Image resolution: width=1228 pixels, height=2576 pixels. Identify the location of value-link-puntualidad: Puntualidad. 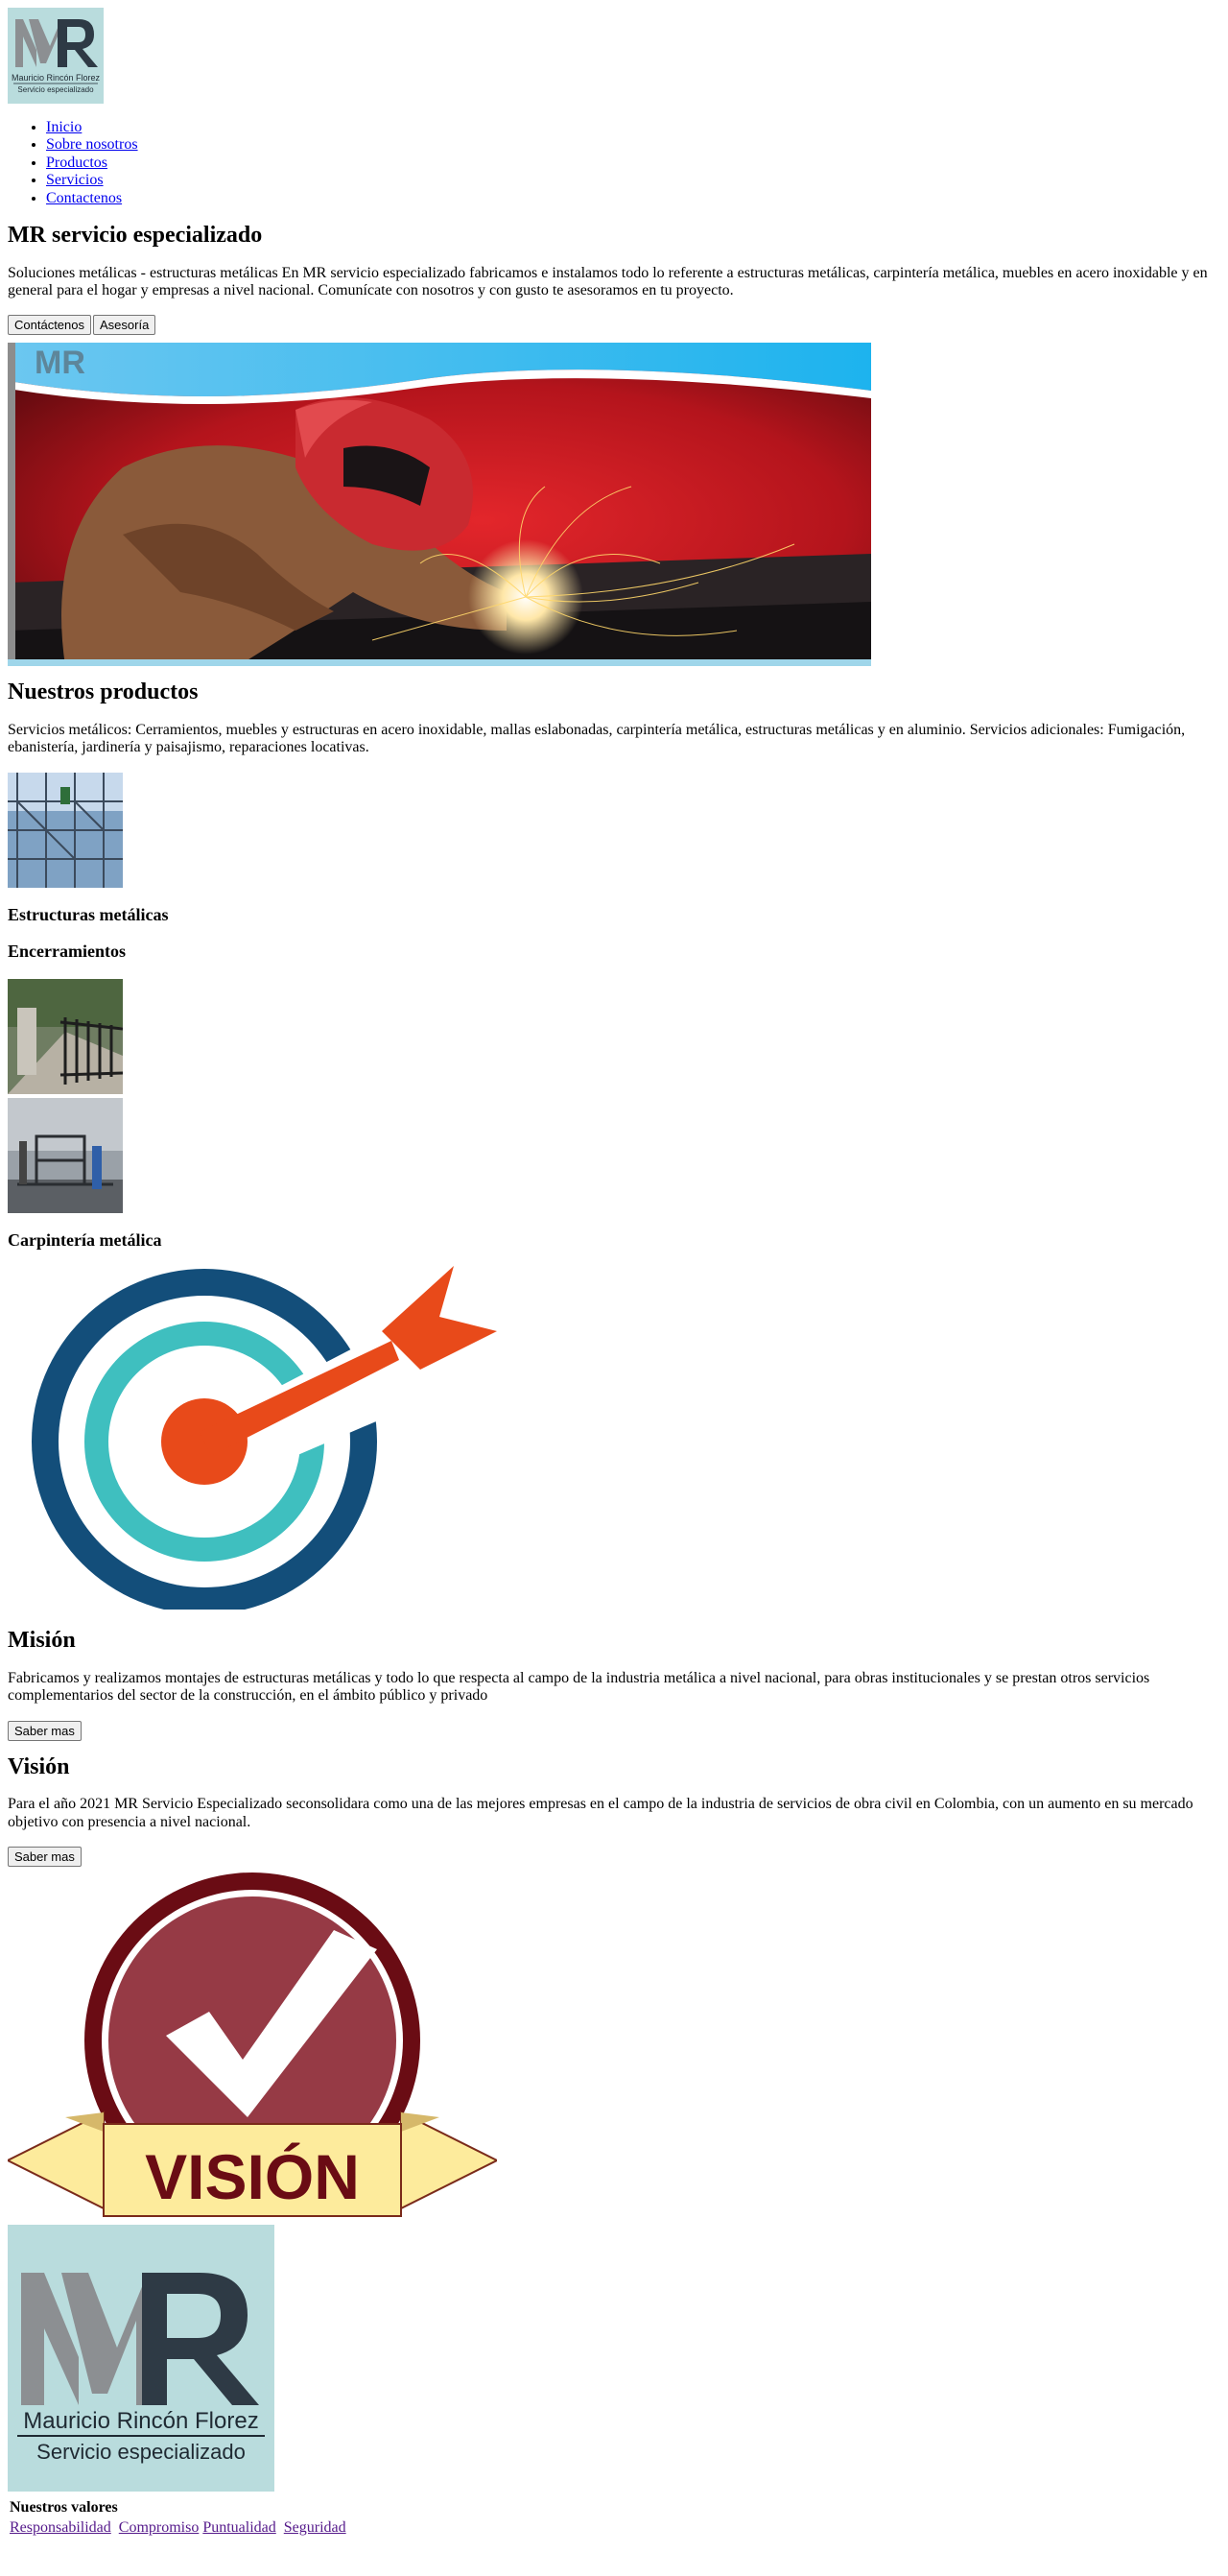
(238, 2527).